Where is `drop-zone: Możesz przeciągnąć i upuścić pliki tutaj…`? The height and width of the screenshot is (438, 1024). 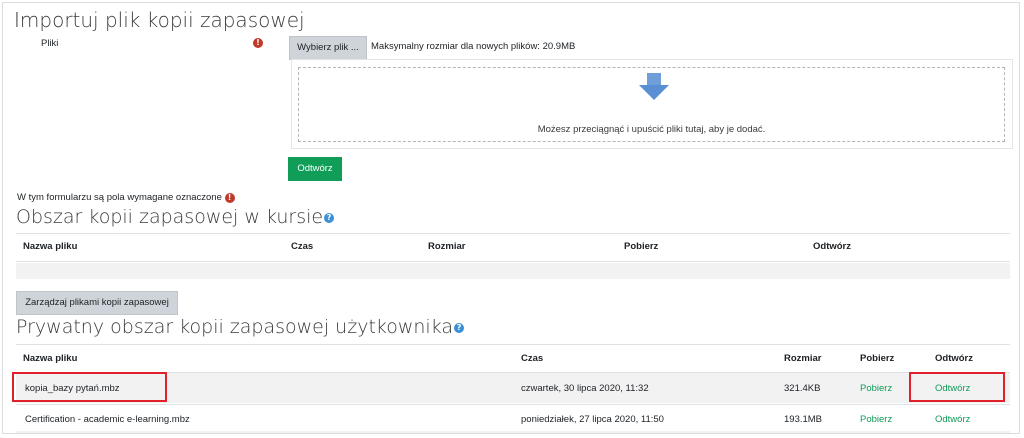
drop-zone: Możesz przeciągnąć i upuścić pliki tutaj… is located at coordinates (651, 104).